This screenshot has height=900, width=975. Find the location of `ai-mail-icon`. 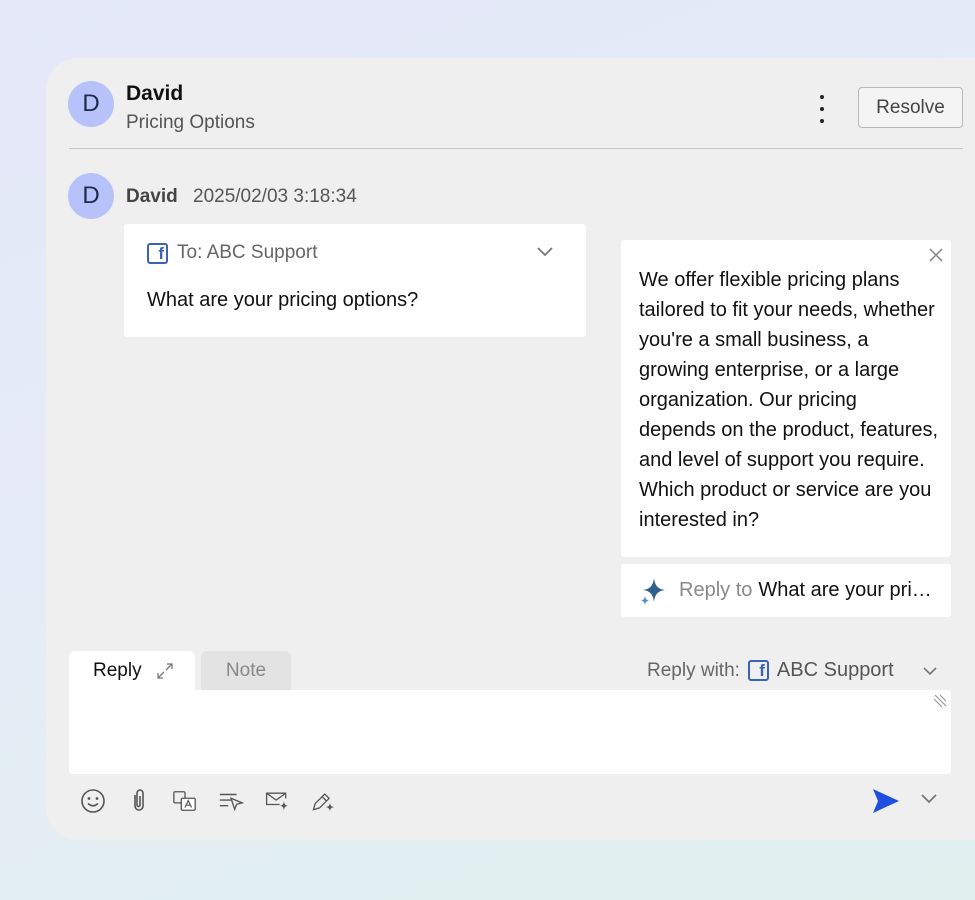

ai-mail-icon is located at coordinates (277, 801).